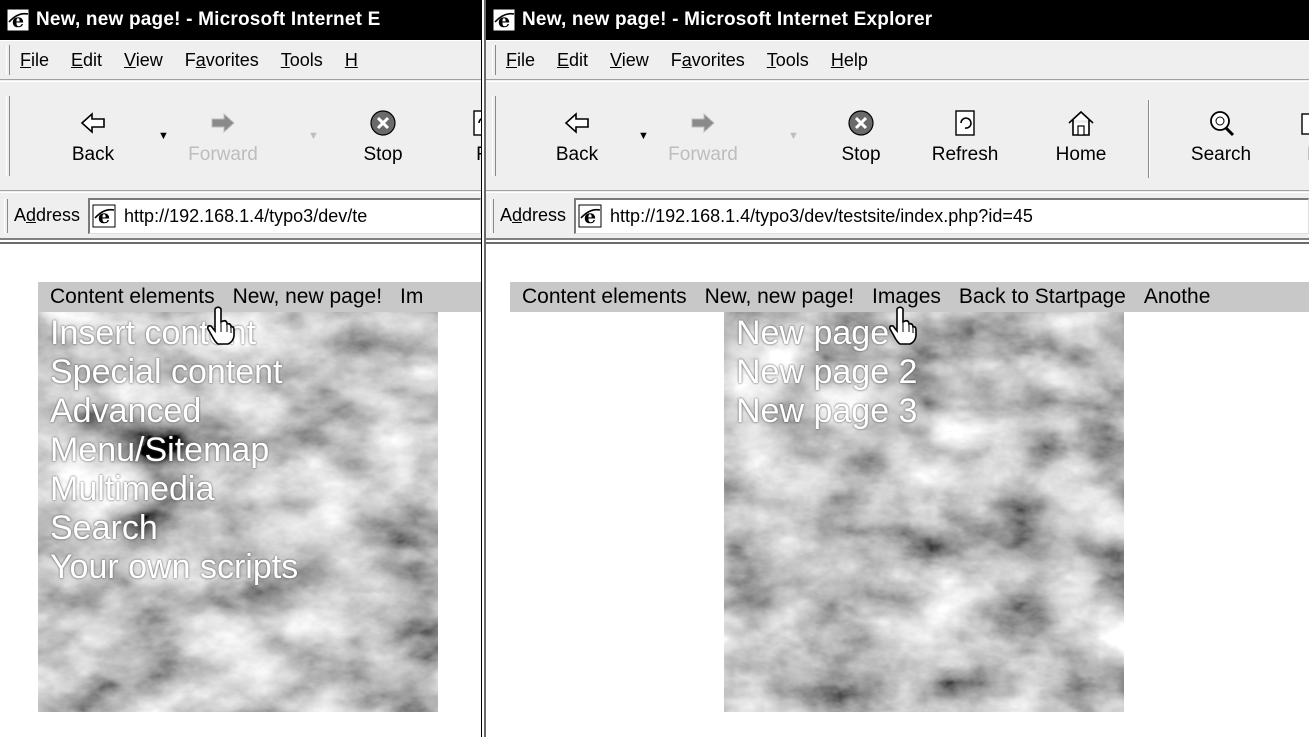  Describe the element at coordinates (965, 154) in the screenshot. I see `refresh-label: Refresh` at that location.